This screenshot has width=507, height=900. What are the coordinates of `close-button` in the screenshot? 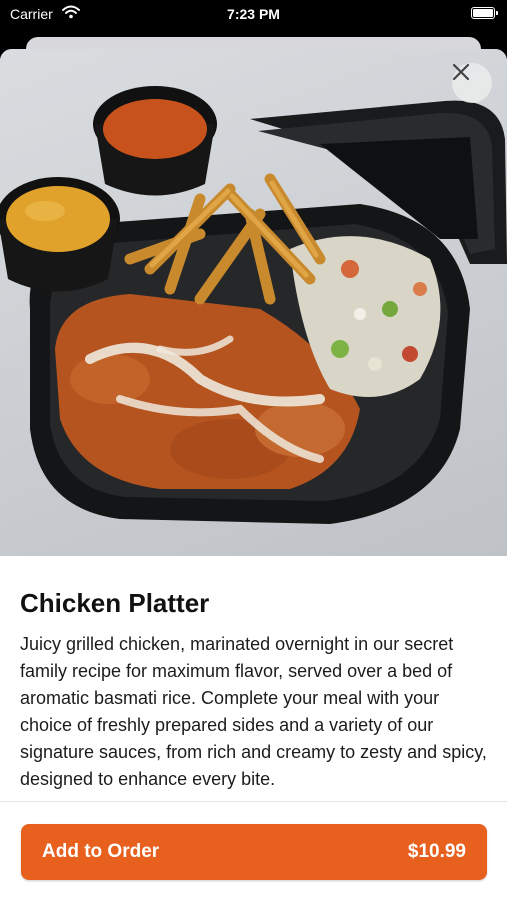 It's located at (472, 83).